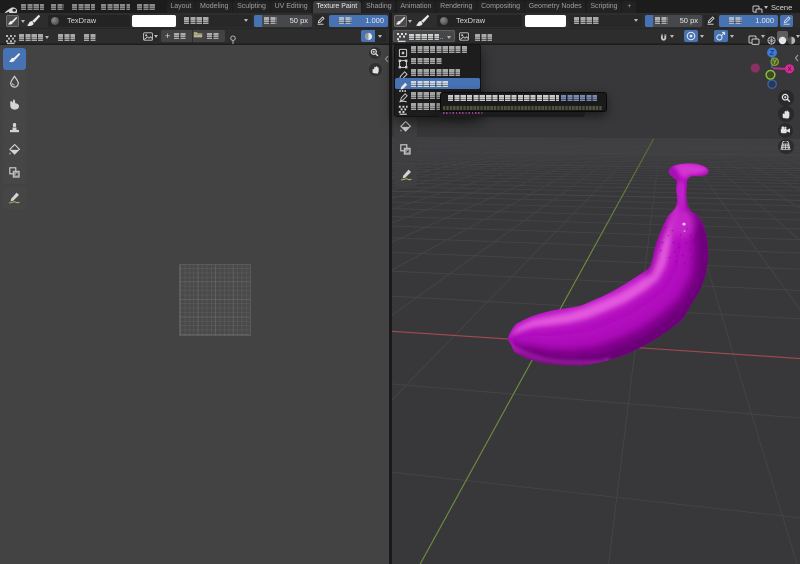  What do you see at coordinates (771, 53) in the screenshot?
I see `svg-text: Z` at bounding box center [771, 53].